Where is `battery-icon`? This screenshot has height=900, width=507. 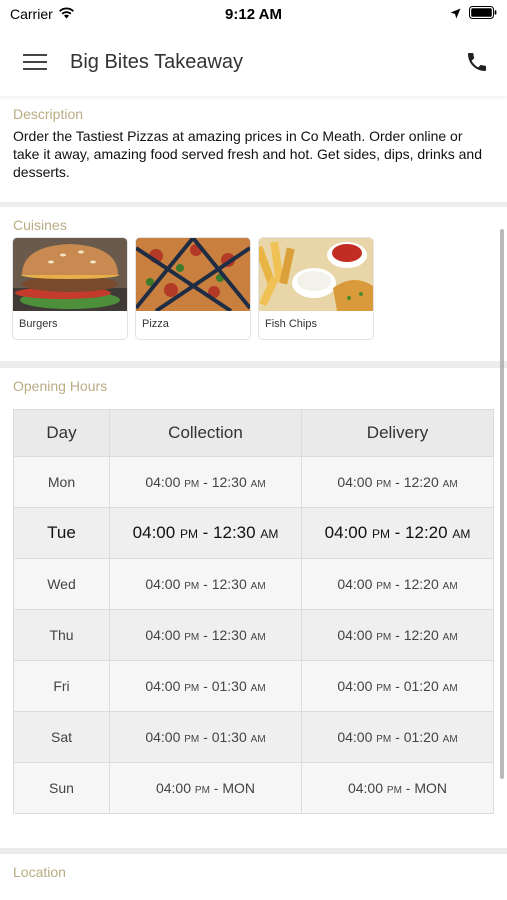 battery-icon is located at coordinates (483, 14).